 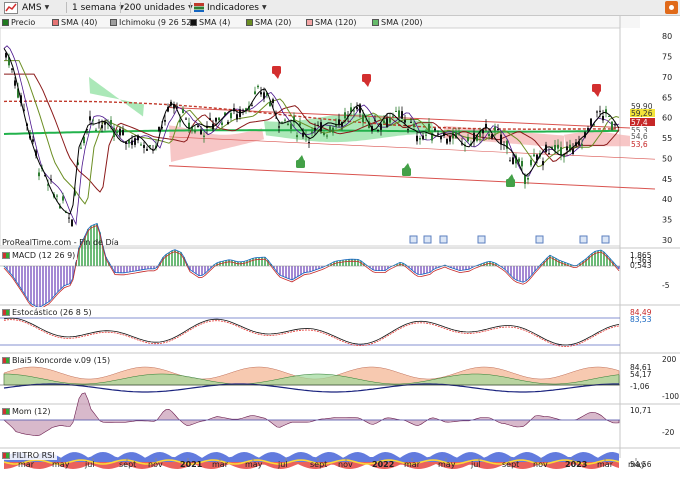 I want to click on price-tag: 59,26, so click(x=642, y=113).